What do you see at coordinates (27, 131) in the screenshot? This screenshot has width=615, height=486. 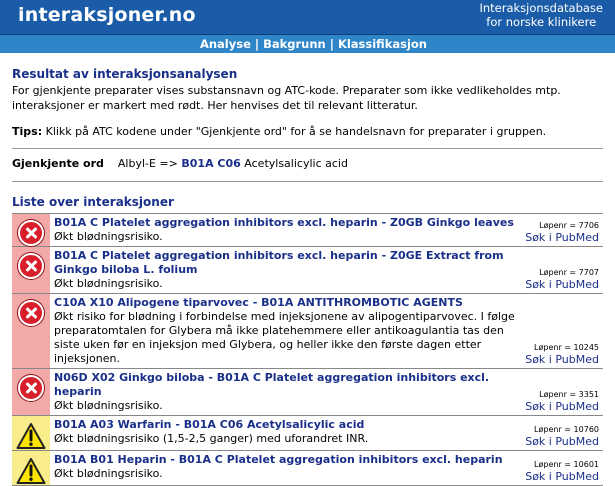 I see `tips-label: Tips:` at bounding box center [27, 131].